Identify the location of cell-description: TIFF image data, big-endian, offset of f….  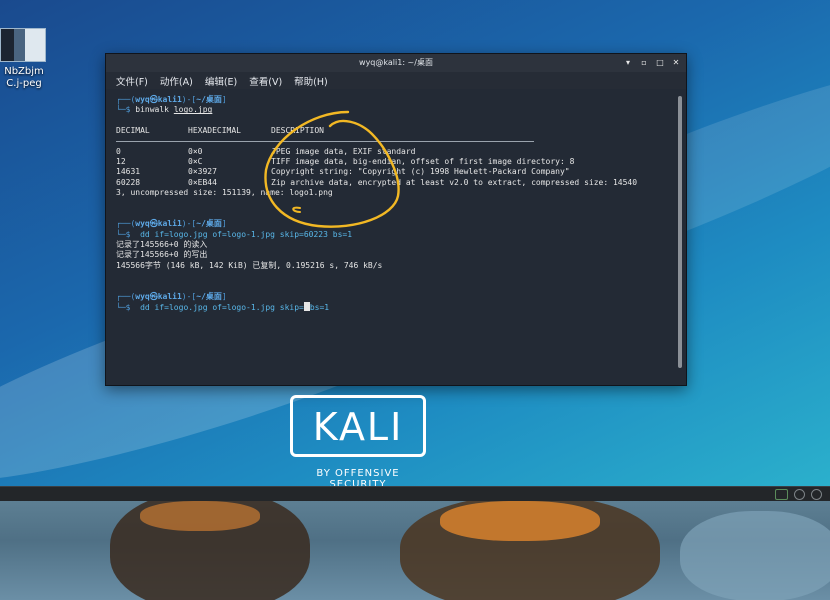
(423, 161).